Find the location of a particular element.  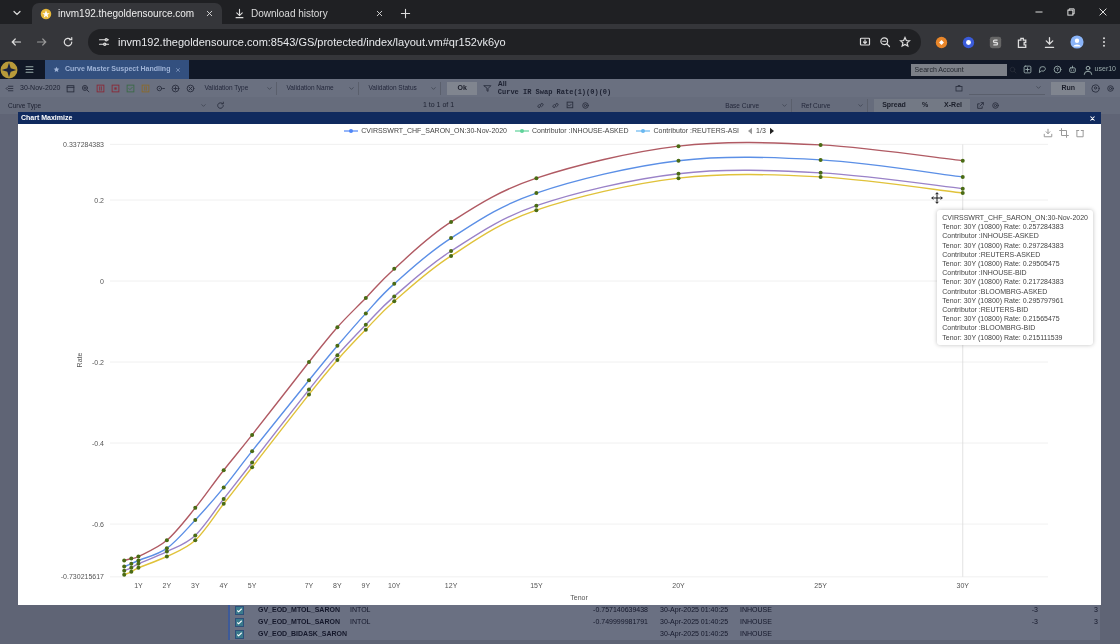

help-icon is located at coordinates (1057, 69).